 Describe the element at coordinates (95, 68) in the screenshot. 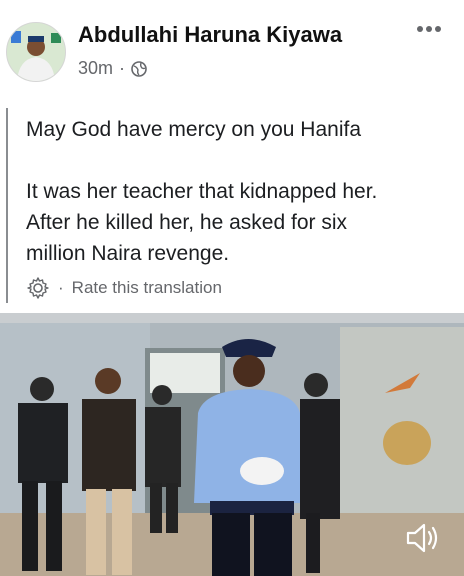

I see `post-time: 30m` at that location.